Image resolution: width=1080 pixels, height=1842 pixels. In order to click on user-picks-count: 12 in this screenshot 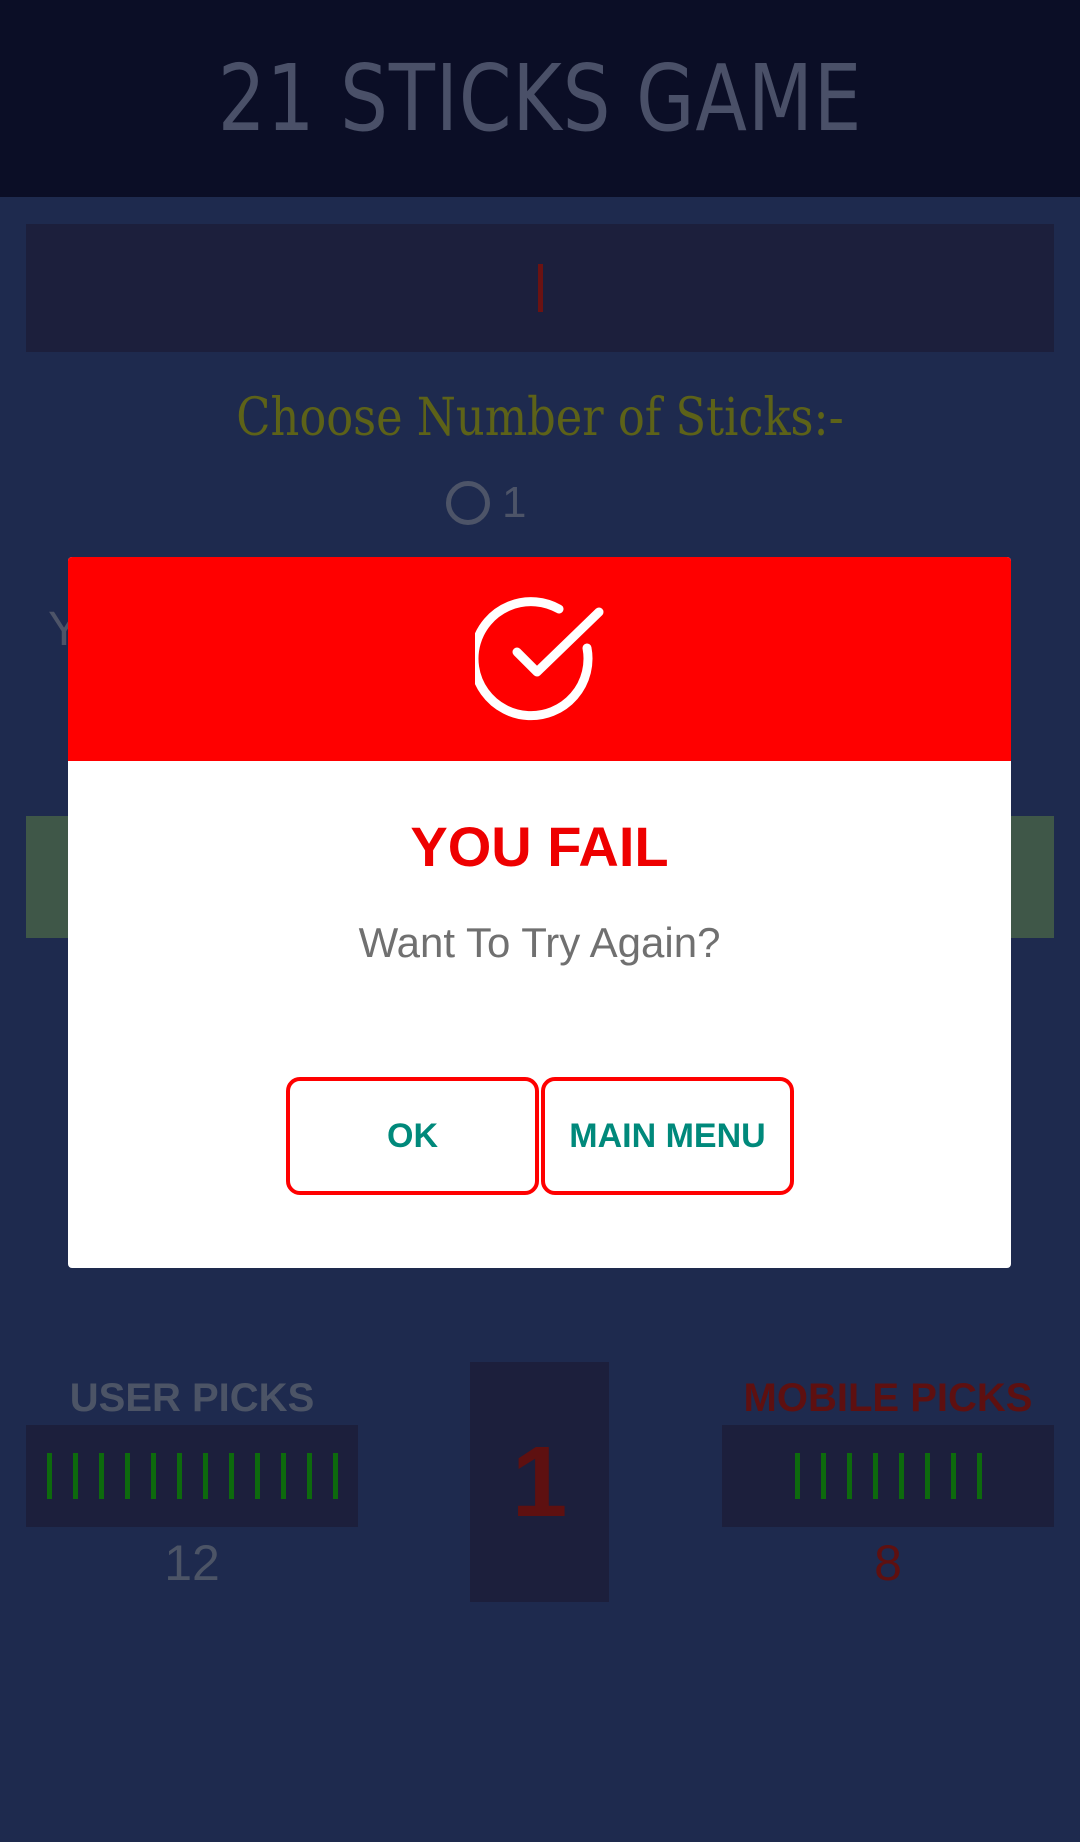, I will do `click(192, 1563)`.